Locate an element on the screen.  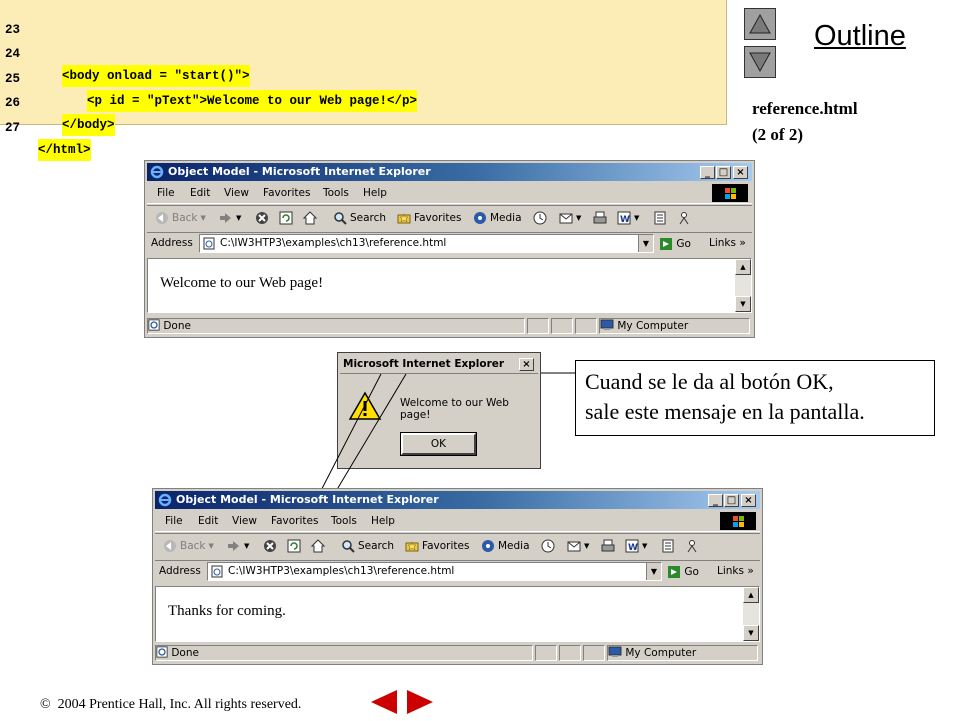
toolbar: Back ▼ ▼ Search Favorites Media ▼ W ▼ is located at coordinates (457, 547).